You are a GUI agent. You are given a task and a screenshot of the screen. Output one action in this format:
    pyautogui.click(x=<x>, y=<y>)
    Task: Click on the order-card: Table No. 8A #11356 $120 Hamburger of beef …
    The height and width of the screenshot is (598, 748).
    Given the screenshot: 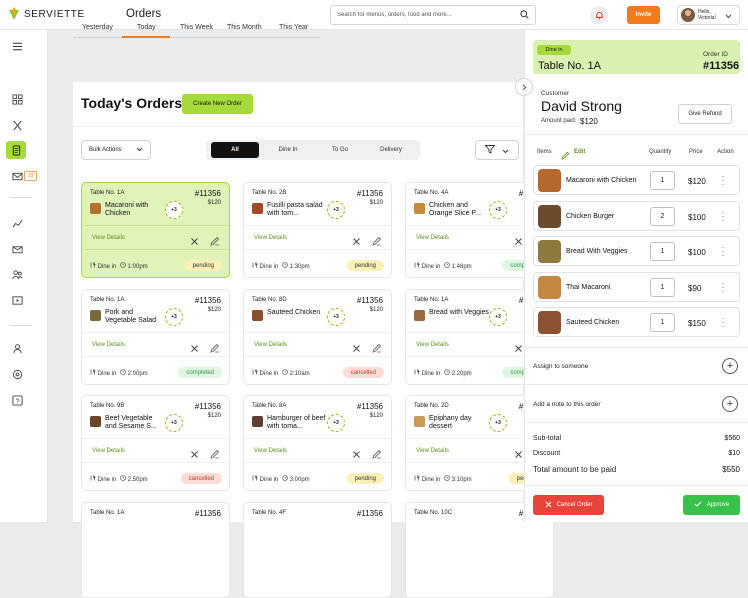 What is the action you would take?
    pyautogui.click(x=317, y=443)
    